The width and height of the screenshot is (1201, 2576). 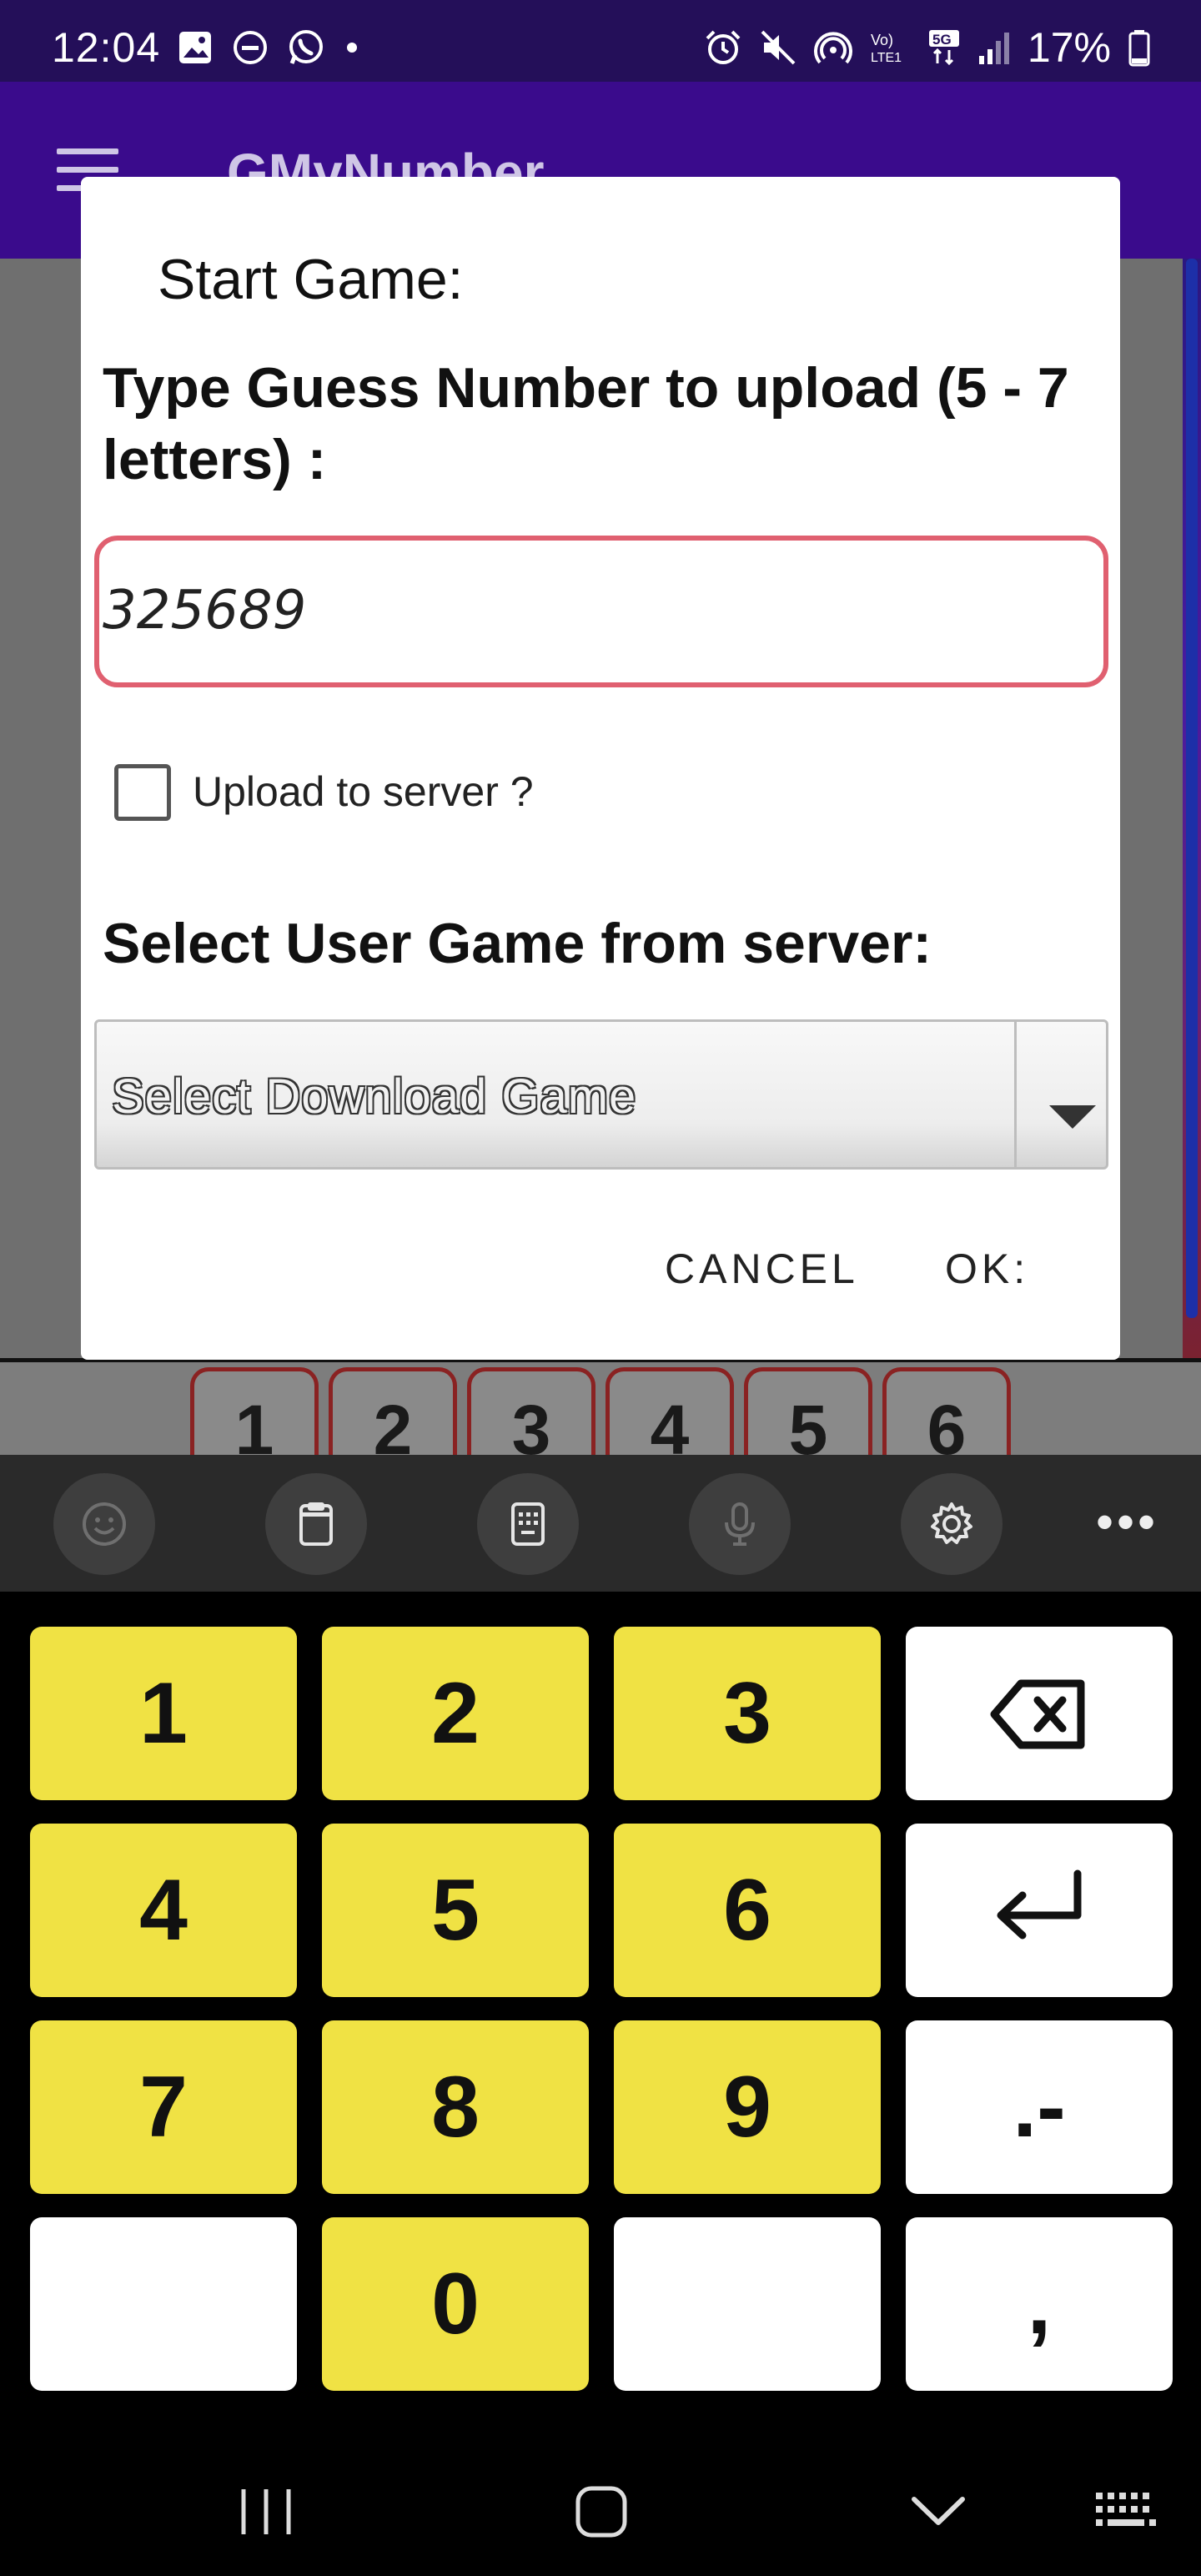 I want to click on status-time: 12:04, so click(x=107, y=47).